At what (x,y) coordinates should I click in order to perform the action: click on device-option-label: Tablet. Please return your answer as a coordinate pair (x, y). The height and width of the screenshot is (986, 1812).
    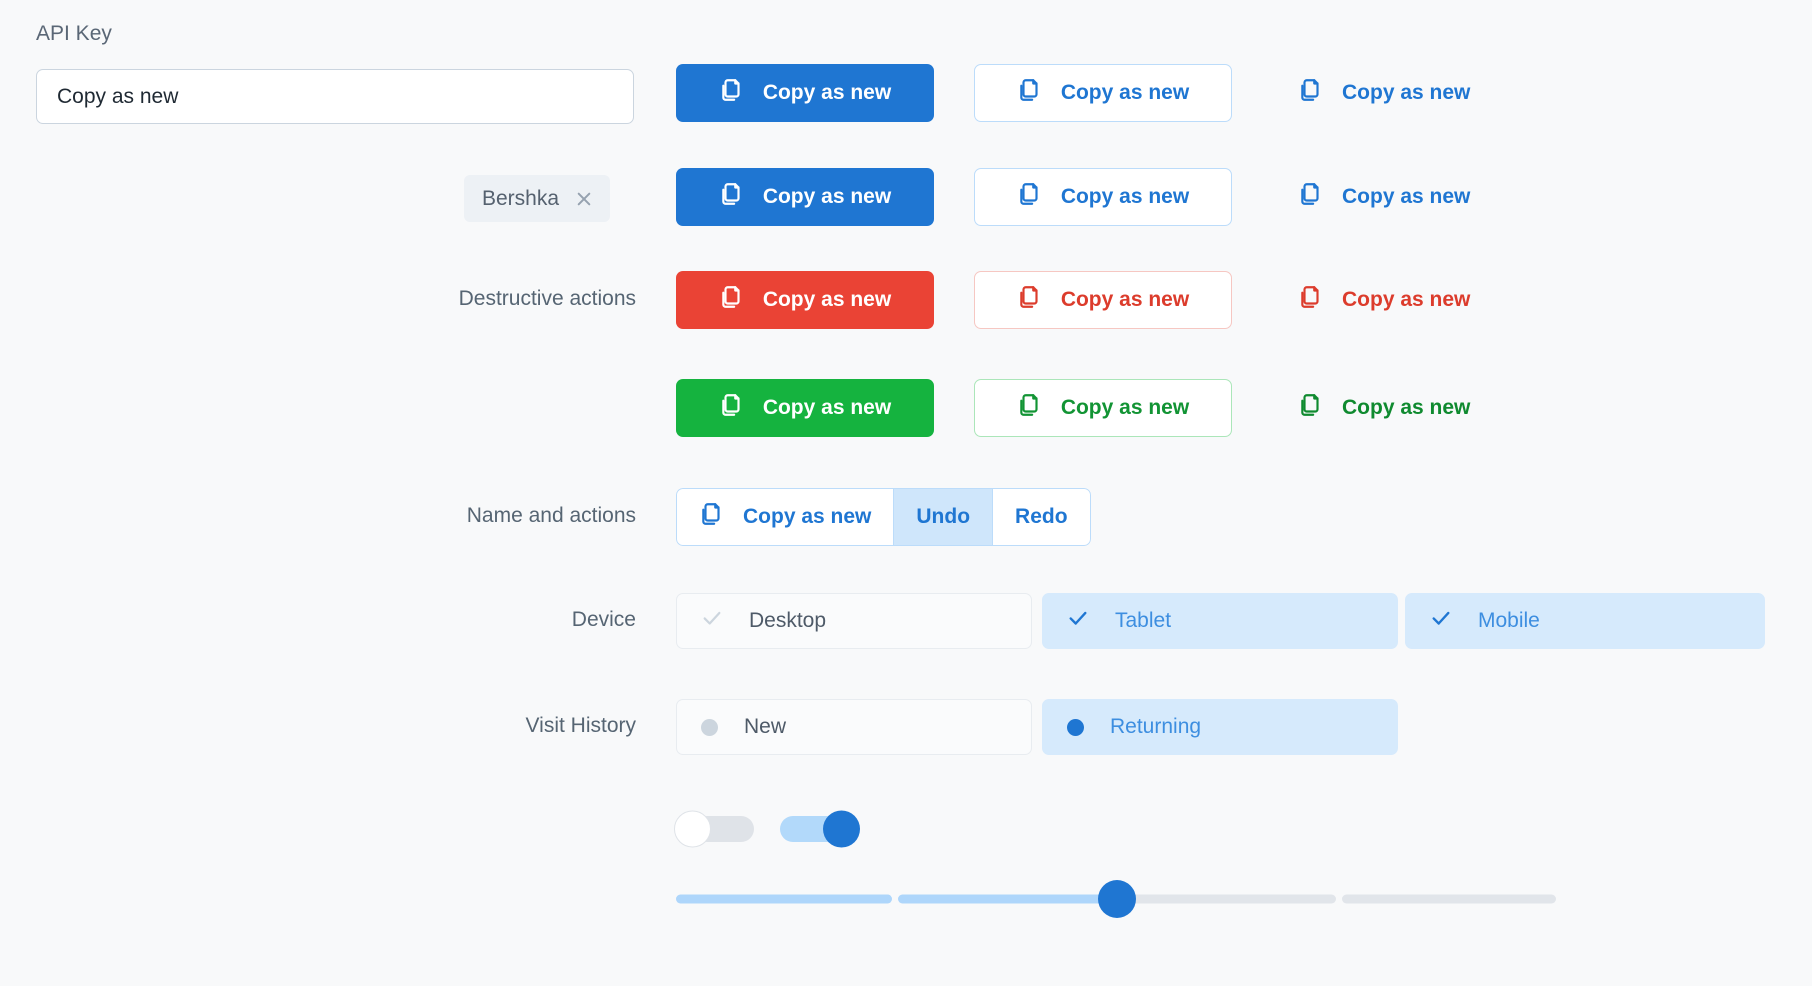
    Looking at the image, I should click on (1143, 620).